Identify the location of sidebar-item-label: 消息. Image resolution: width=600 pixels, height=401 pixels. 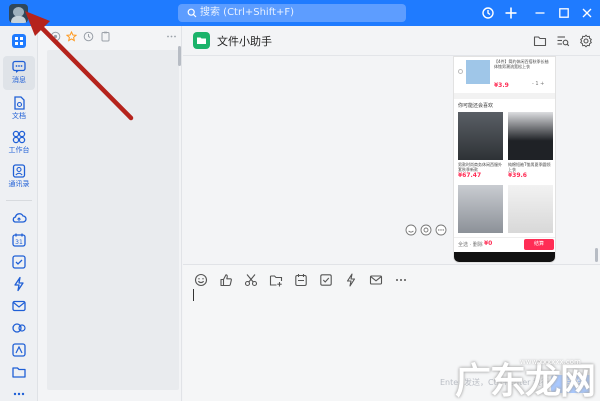
(19, 80).